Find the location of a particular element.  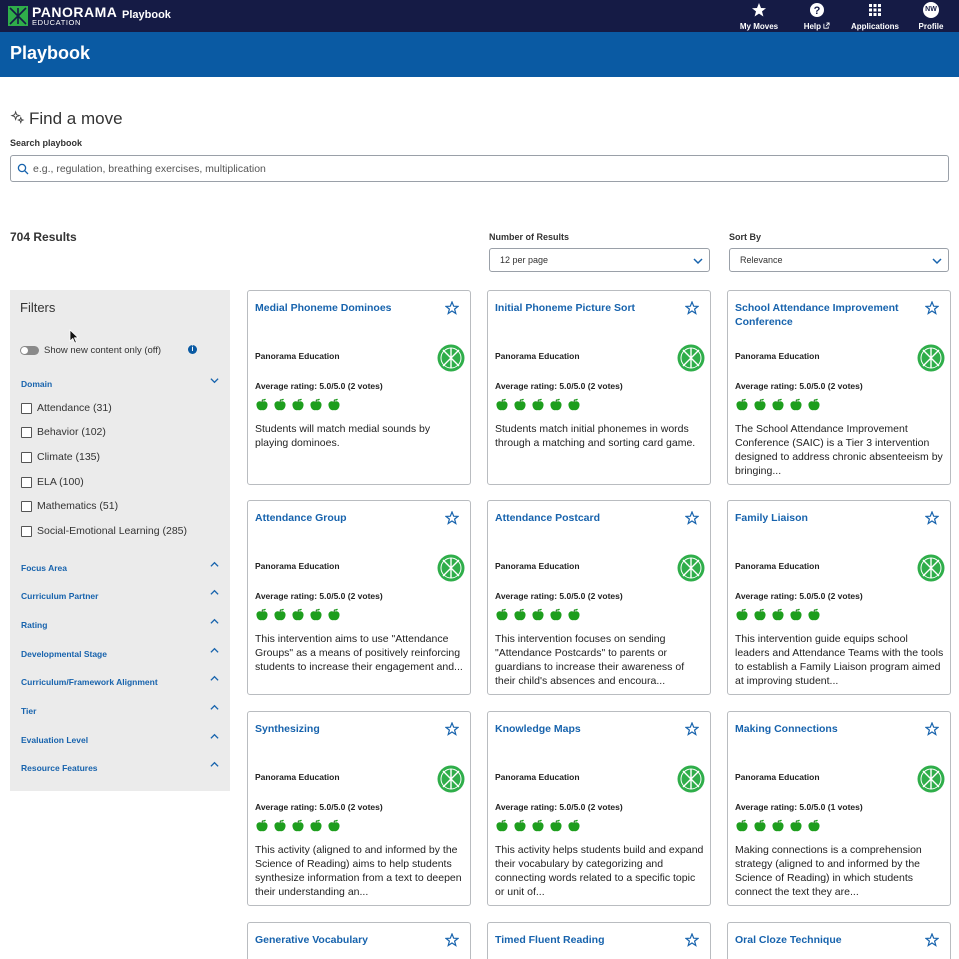

card-title: School Attendance Improvement Conference is located at coordinates (825, 315).